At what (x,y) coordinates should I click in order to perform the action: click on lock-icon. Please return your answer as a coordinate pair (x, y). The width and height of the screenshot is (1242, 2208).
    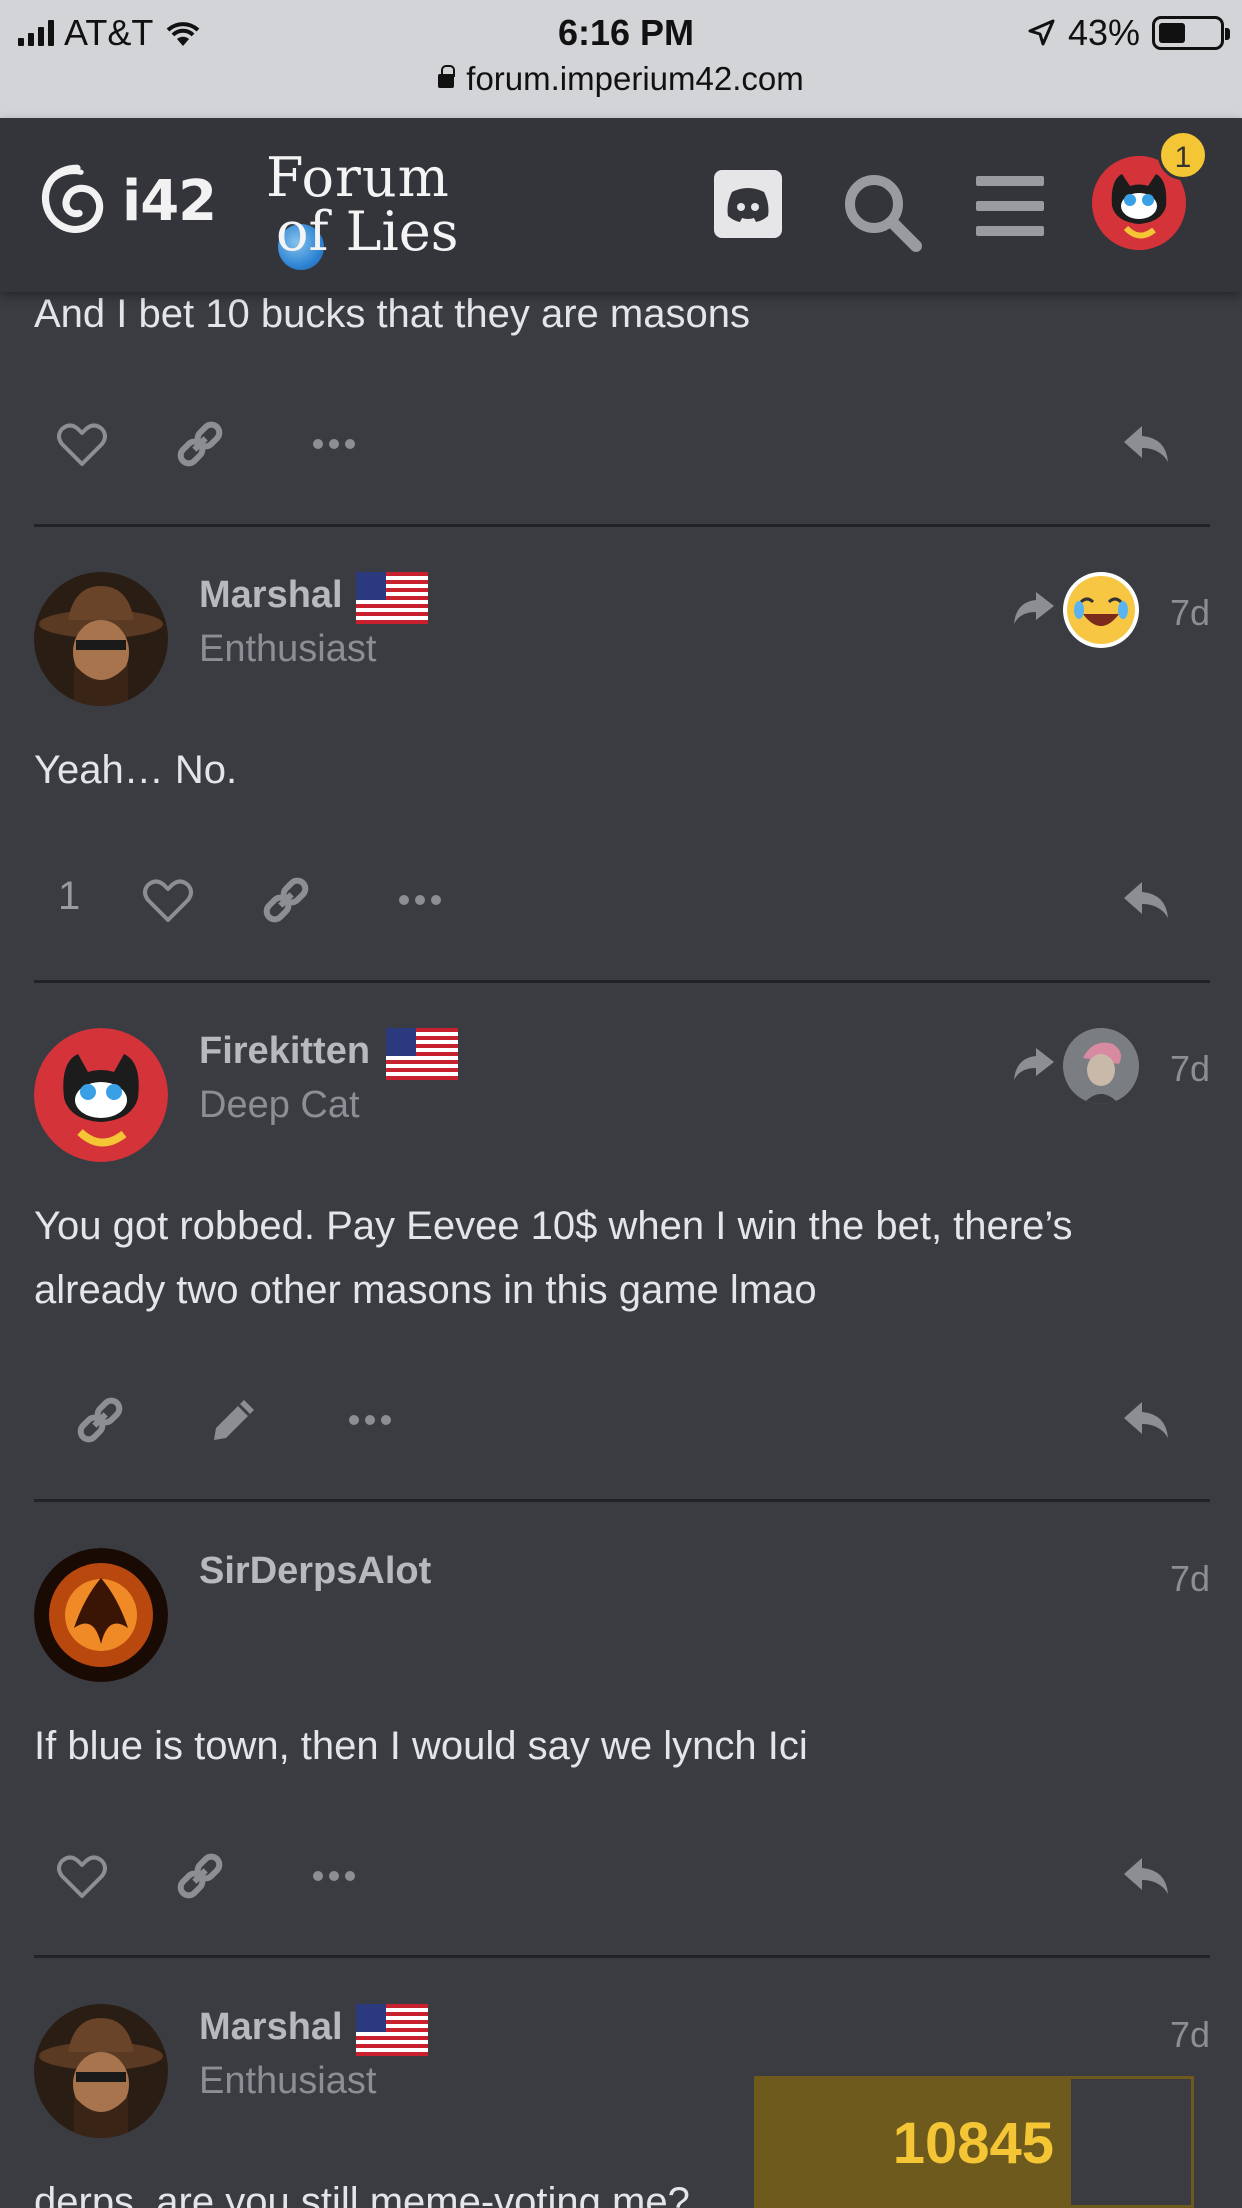
    Looking at the image, I should click on (447, 76).